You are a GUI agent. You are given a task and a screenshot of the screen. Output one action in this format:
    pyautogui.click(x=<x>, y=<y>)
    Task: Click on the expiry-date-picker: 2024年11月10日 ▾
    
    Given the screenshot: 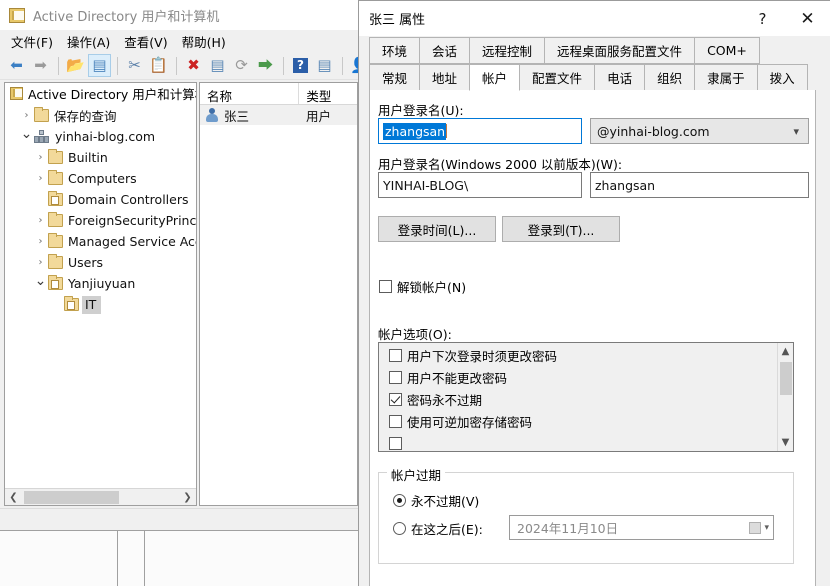 What is the action you would take?
    pyautogui.click(x=641, y=527)
    